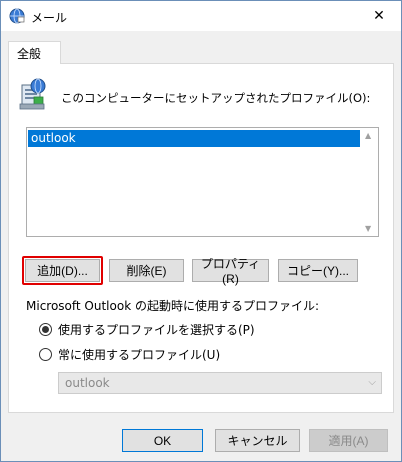  Describe the element at coordinates (368, 228) in the screenshot. I see `scroll-down-arrow-icon: ▼` at that location.